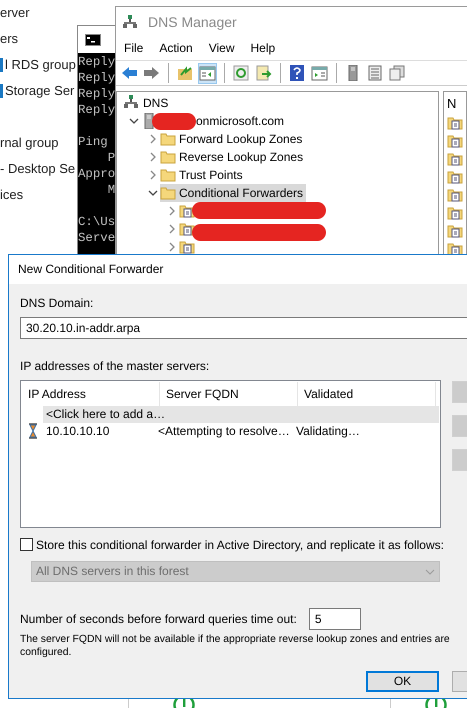  Describe the element at coordinates (26, 545) in the screenshot. I see `checkbox` at that location.